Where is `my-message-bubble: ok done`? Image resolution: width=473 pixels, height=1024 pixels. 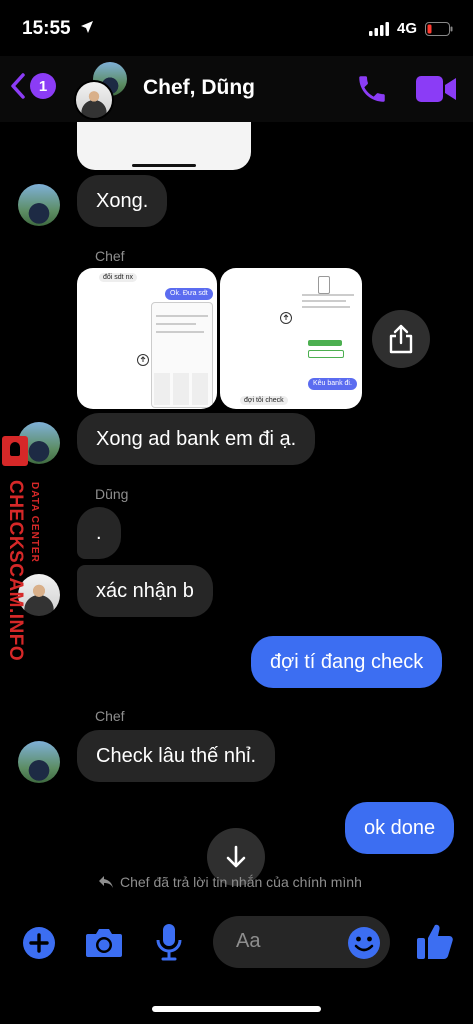 my-message-bubble: ok done is located at coordinates (400, 828).